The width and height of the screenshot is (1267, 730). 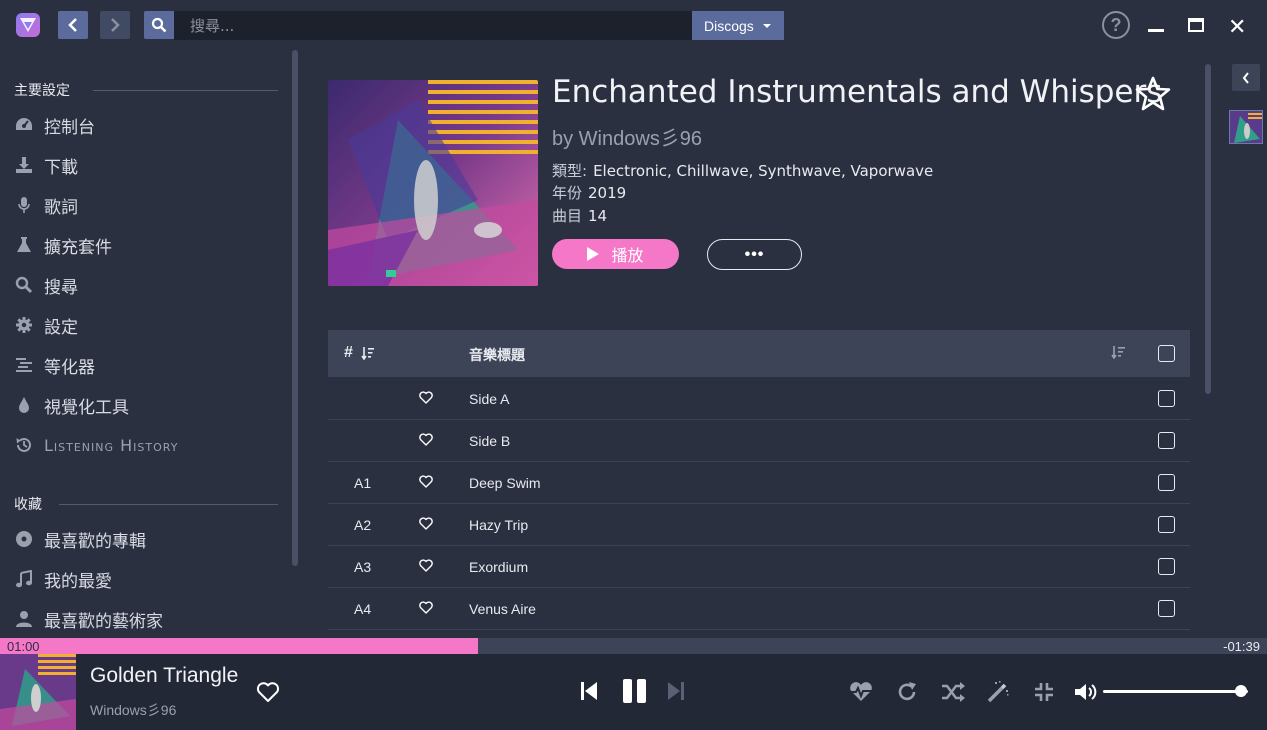 What do you see at coordinates (1241, 646) in the screenshot?
I see `remaining-time: -01:39` at bounding box center [1241, 646].